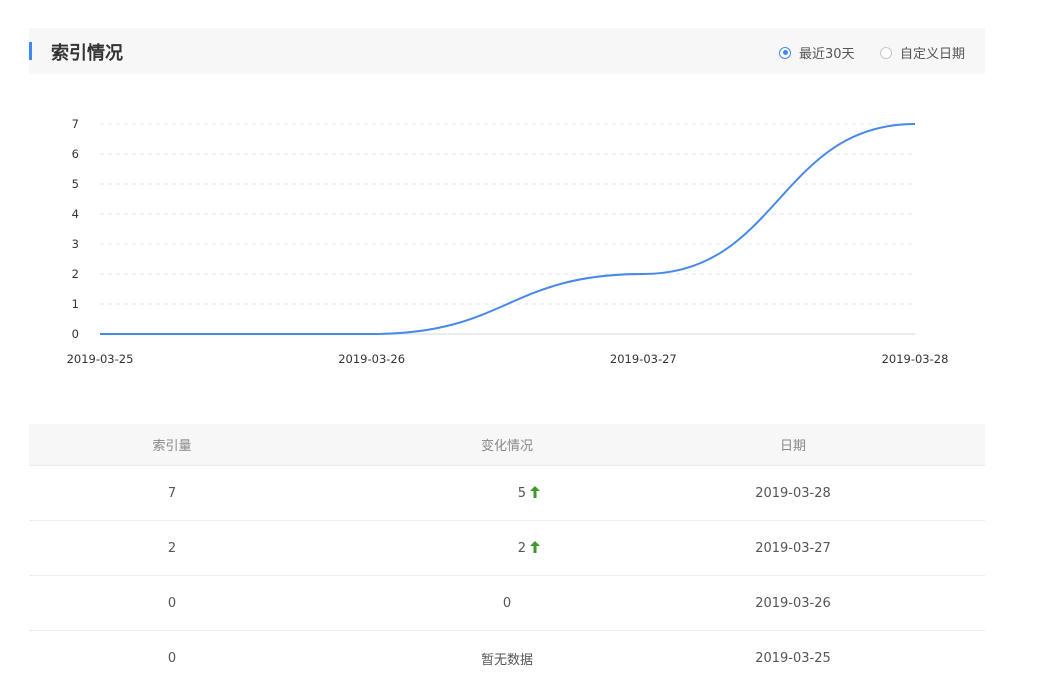  Describe the element at coordinates (521, 548) in the screenshot. I see `change-value: 2` at that location.